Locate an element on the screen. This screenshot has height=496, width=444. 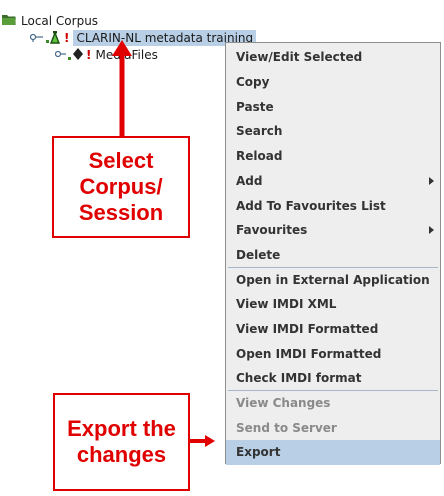
callout-line: changes is located at coordinates (121, 454).